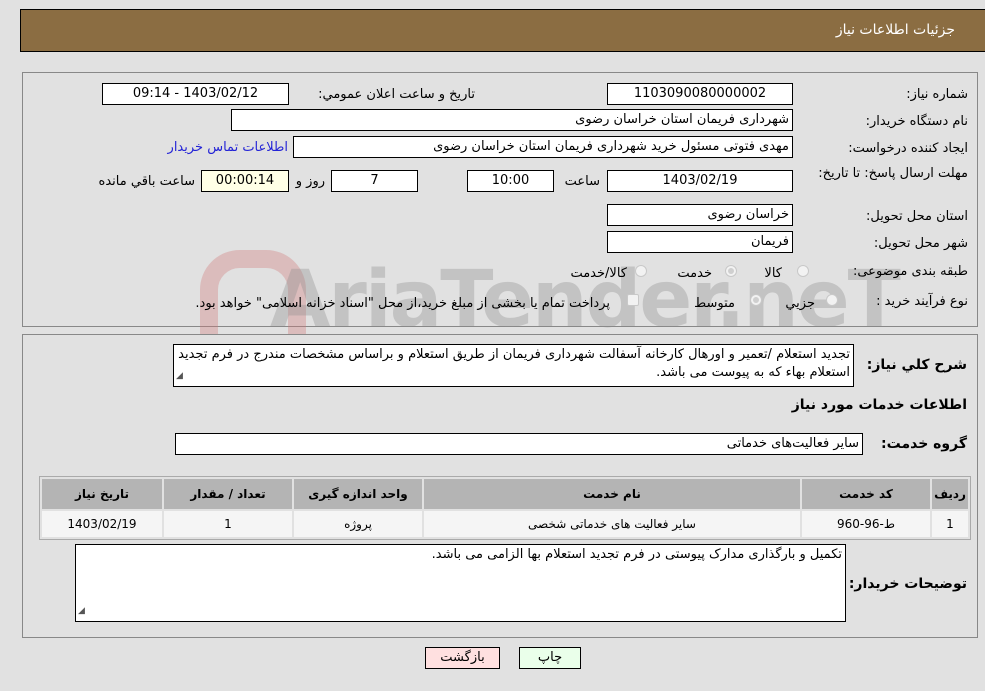  What do you see at coordinates (694, 273) in the screenshot?
I see `category-option-service: خدمت` at bounding box center [694, 273].